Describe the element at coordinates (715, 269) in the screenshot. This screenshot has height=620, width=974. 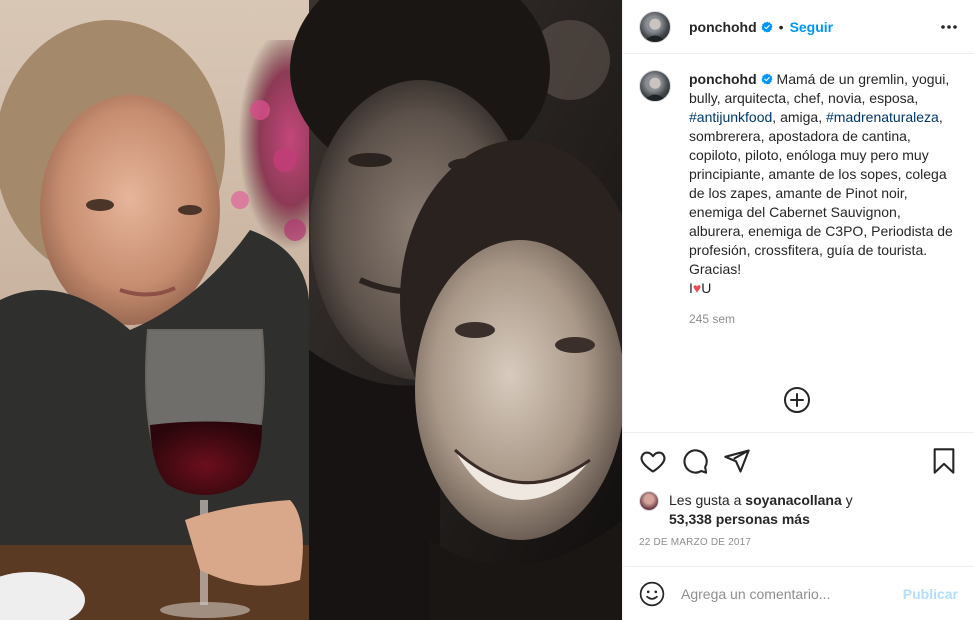
I see `caption-thanks: Gracias!` at that location.